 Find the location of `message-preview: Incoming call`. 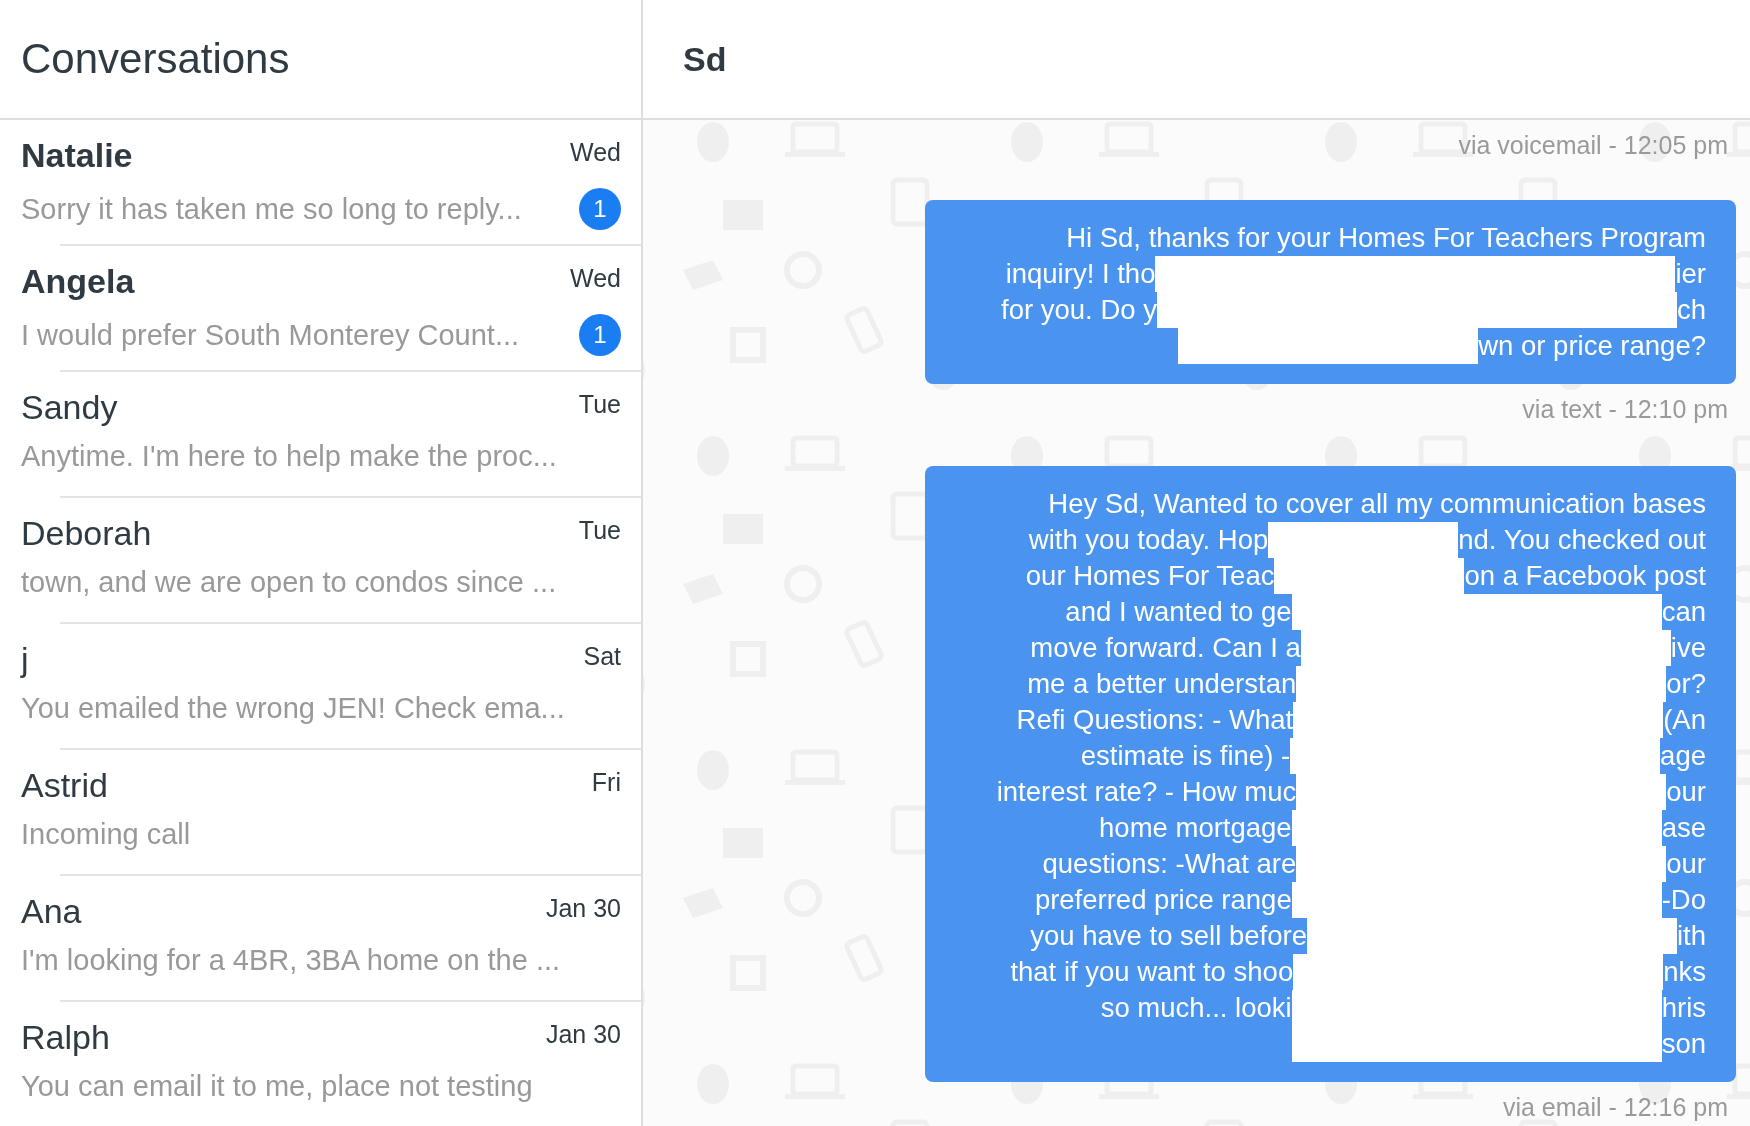

message-preview: Incoming call is located at coordinates (106, 834).